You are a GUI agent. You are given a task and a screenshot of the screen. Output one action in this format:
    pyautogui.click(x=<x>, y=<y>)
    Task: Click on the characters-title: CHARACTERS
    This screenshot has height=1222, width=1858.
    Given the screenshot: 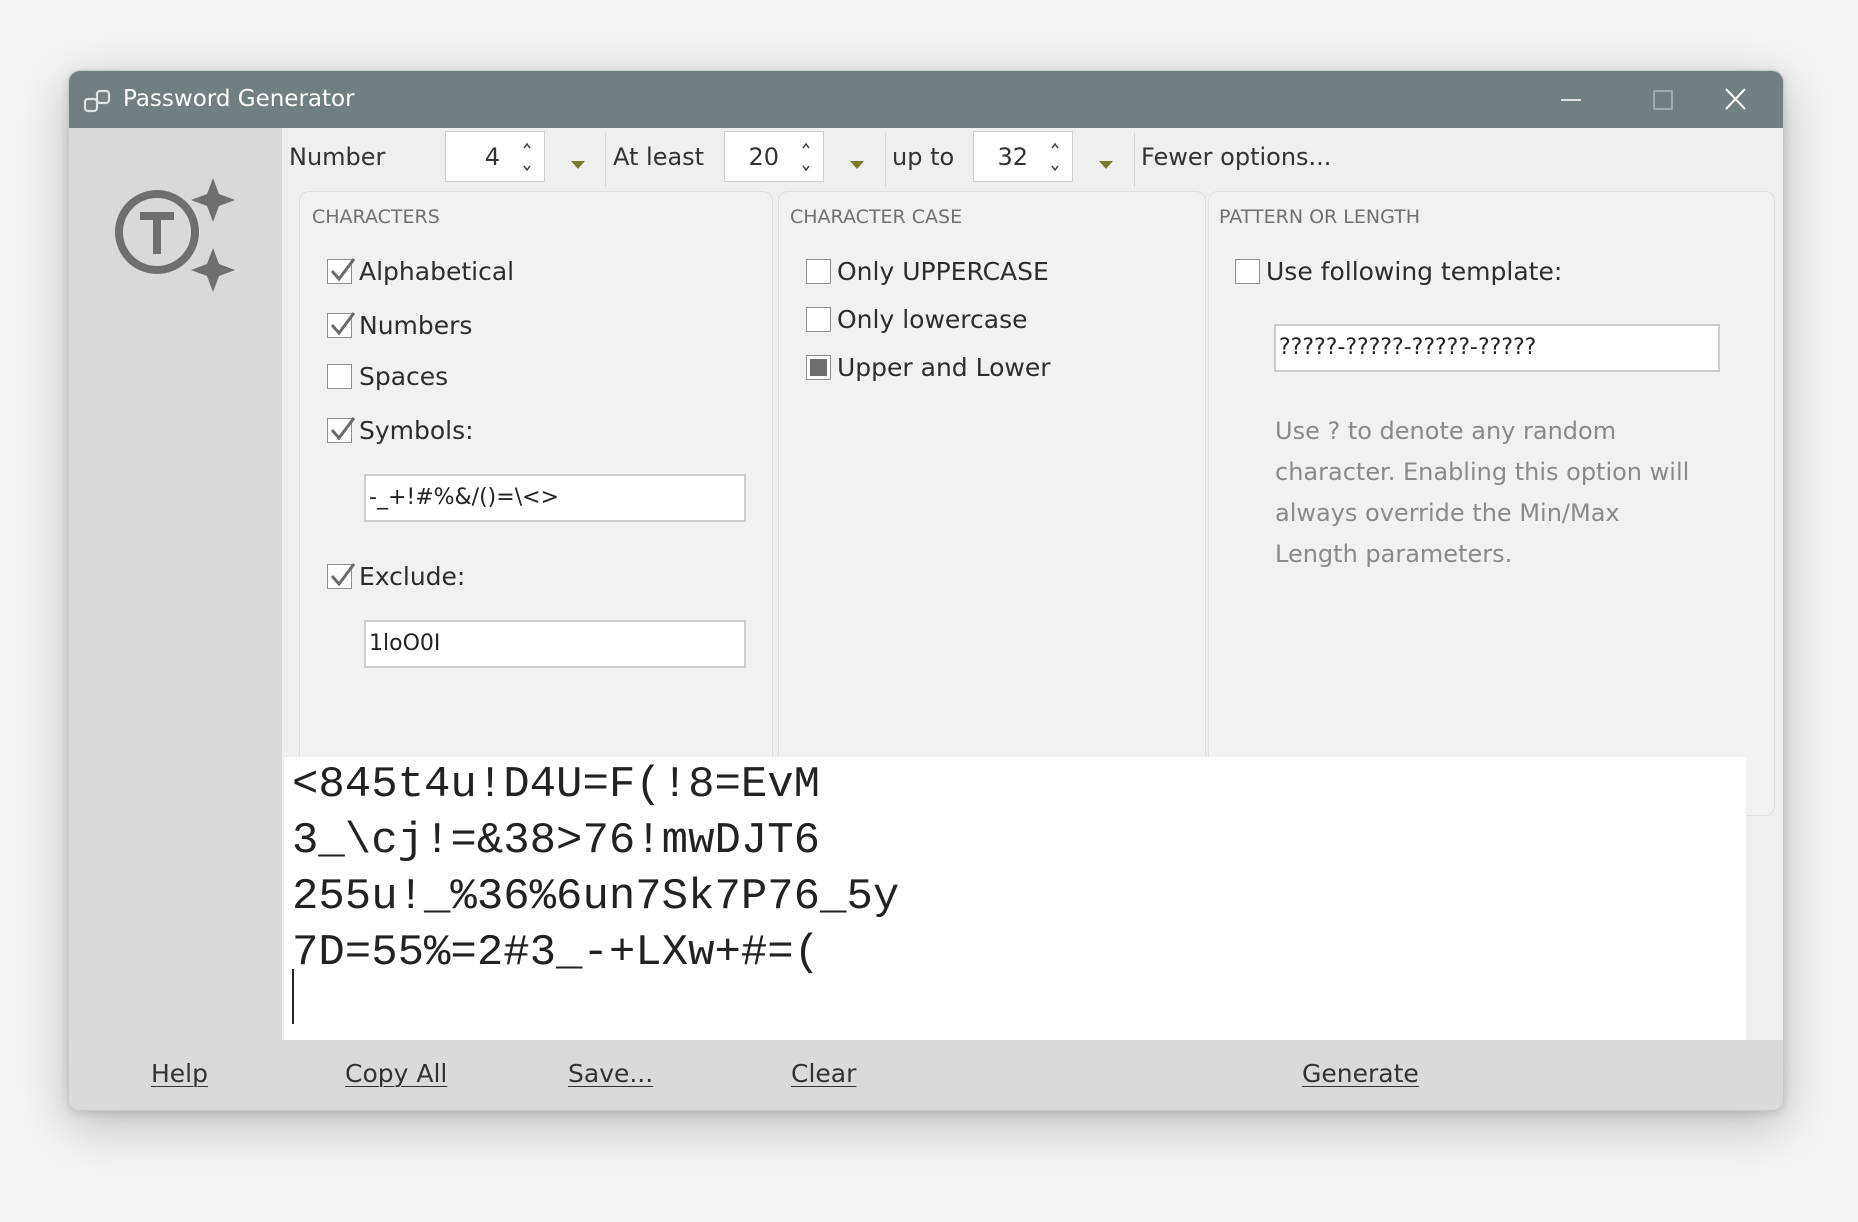 What is the action you would take?
    pyautogui.click(x=376, y=217)
    